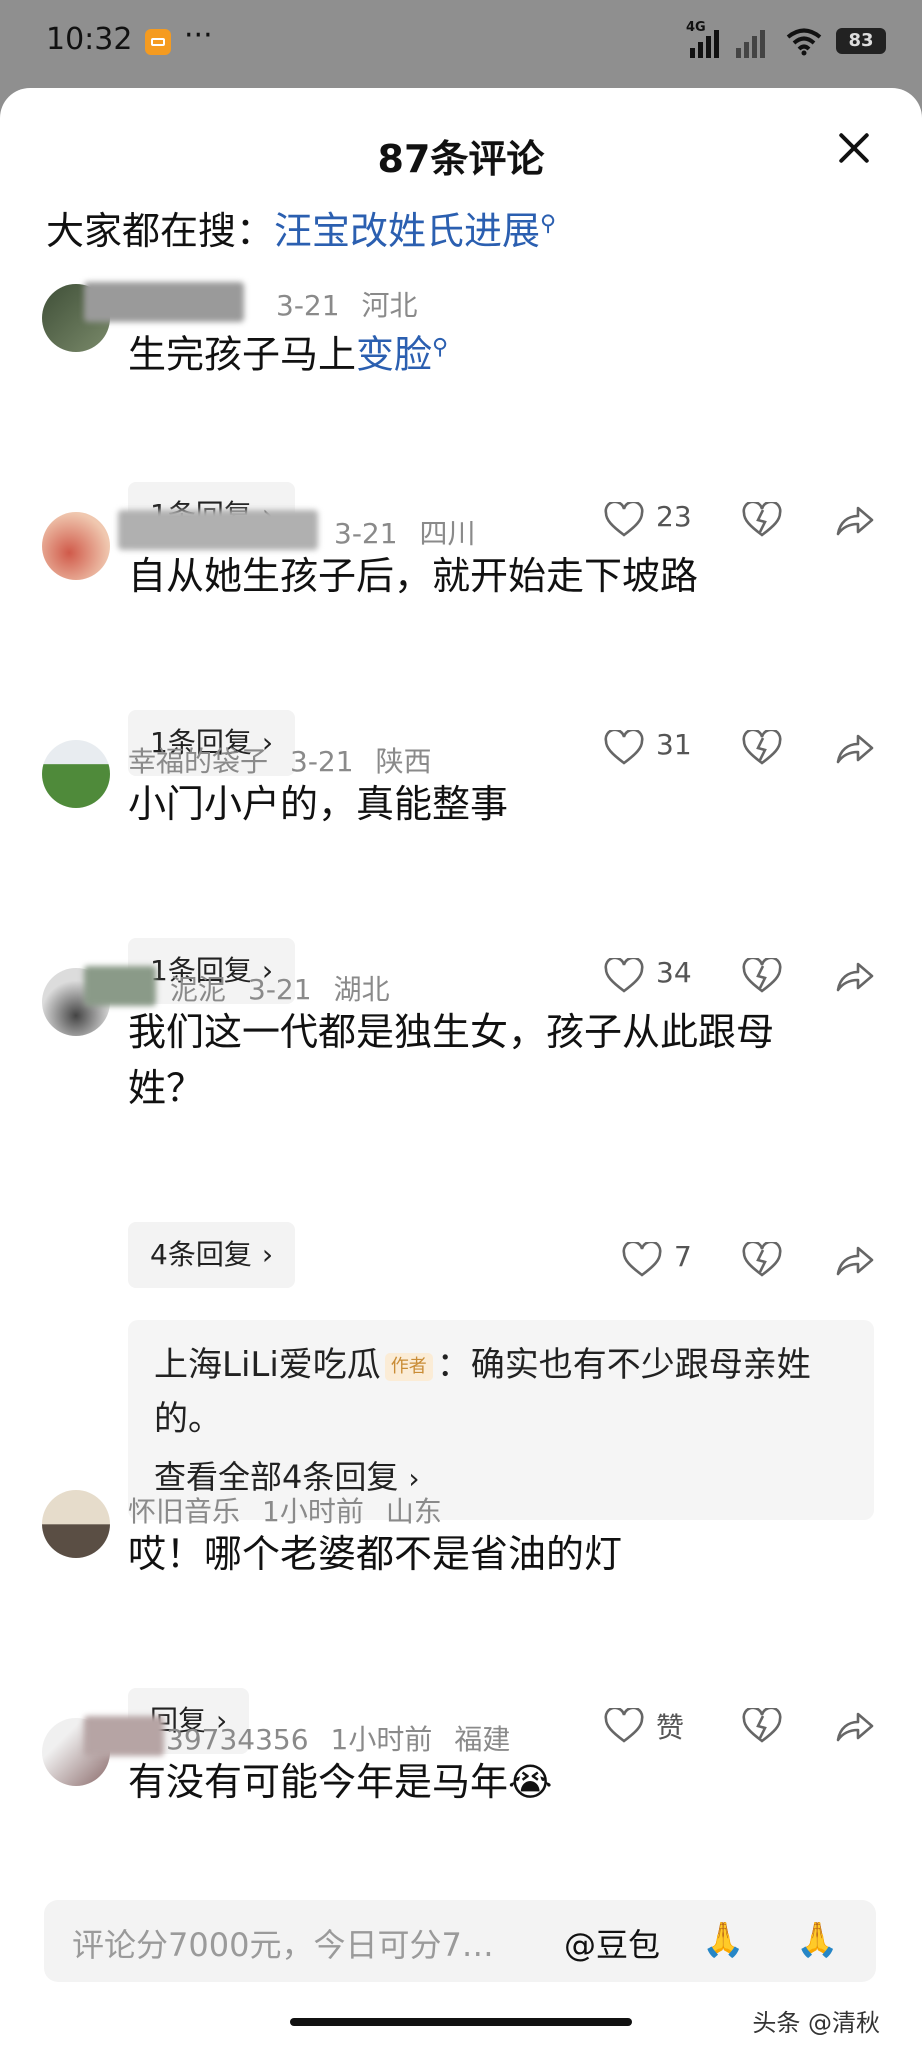  I want to click on comment-meta: 3-21 河北, so click(336, 304).